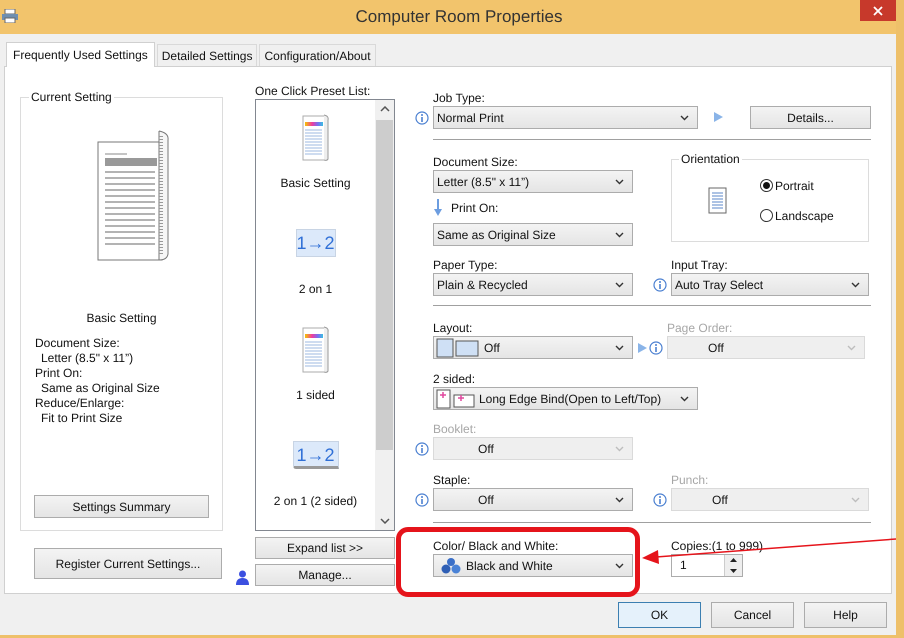 This screenshot has width=904, height=638. Describe the element at coordinates (533, 565) in the screenshot. I see `dropdown: Black and White` at that location.